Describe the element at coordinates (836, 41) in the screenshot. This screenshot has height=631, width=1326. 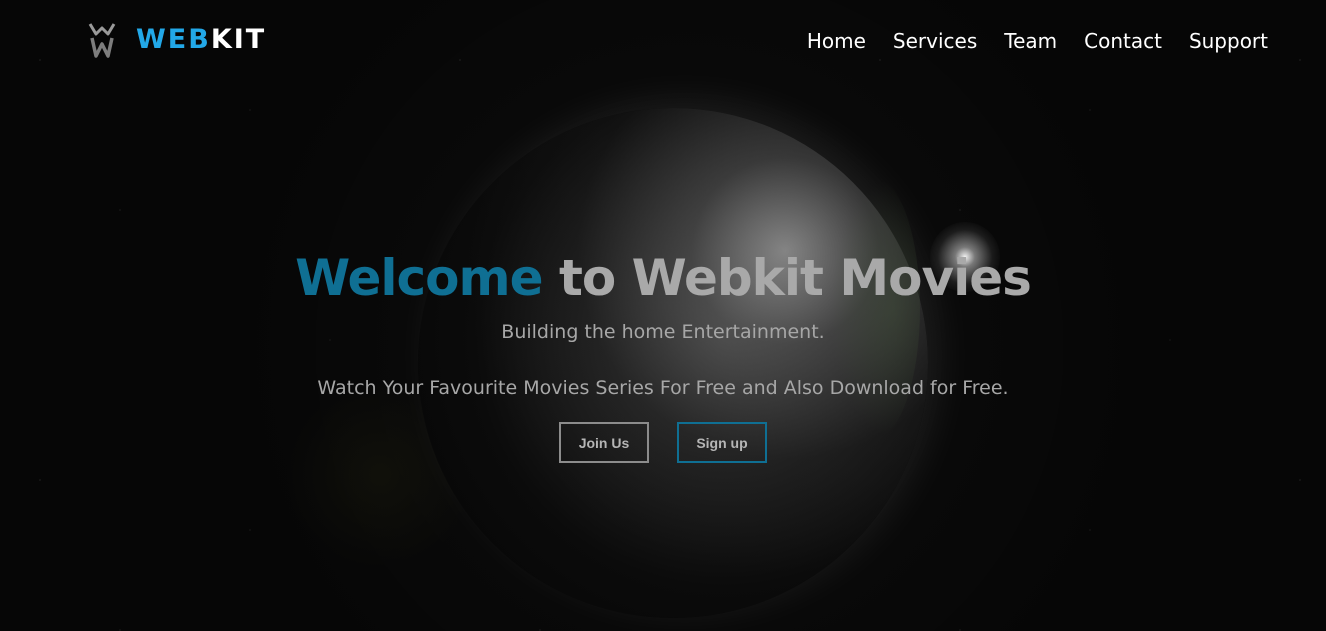
I see `nav-item-home: Home` at that location.